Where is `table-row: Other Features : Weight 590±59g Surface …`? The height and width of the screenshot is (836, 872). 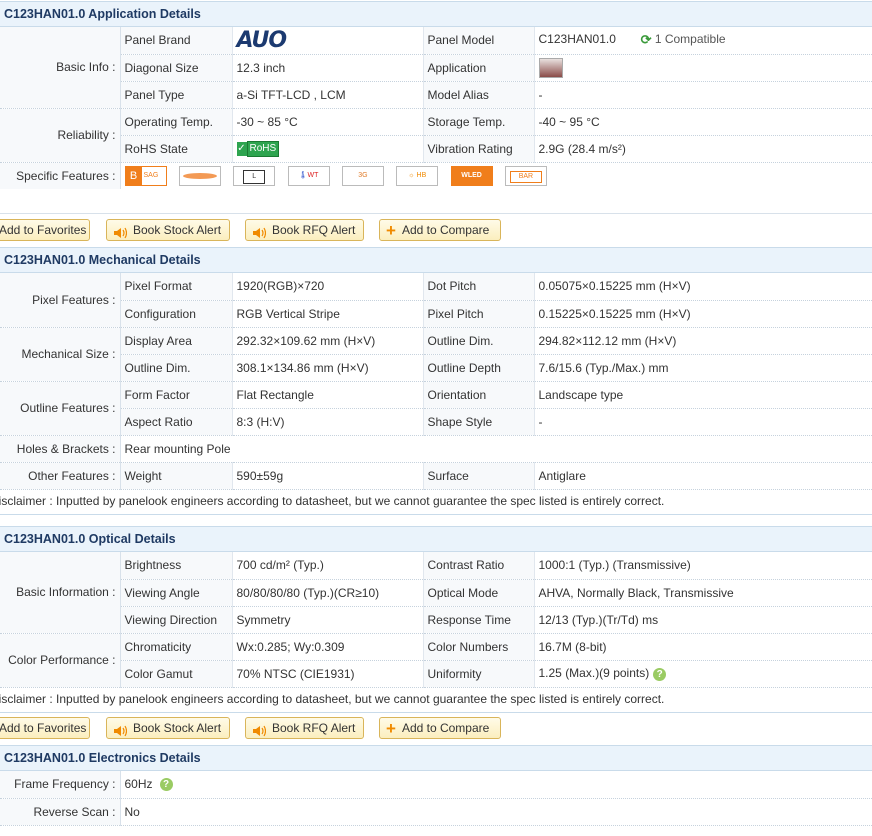 table-row: Other Features : Weight 590±59g Surface … is located at coordinates (436, 476).